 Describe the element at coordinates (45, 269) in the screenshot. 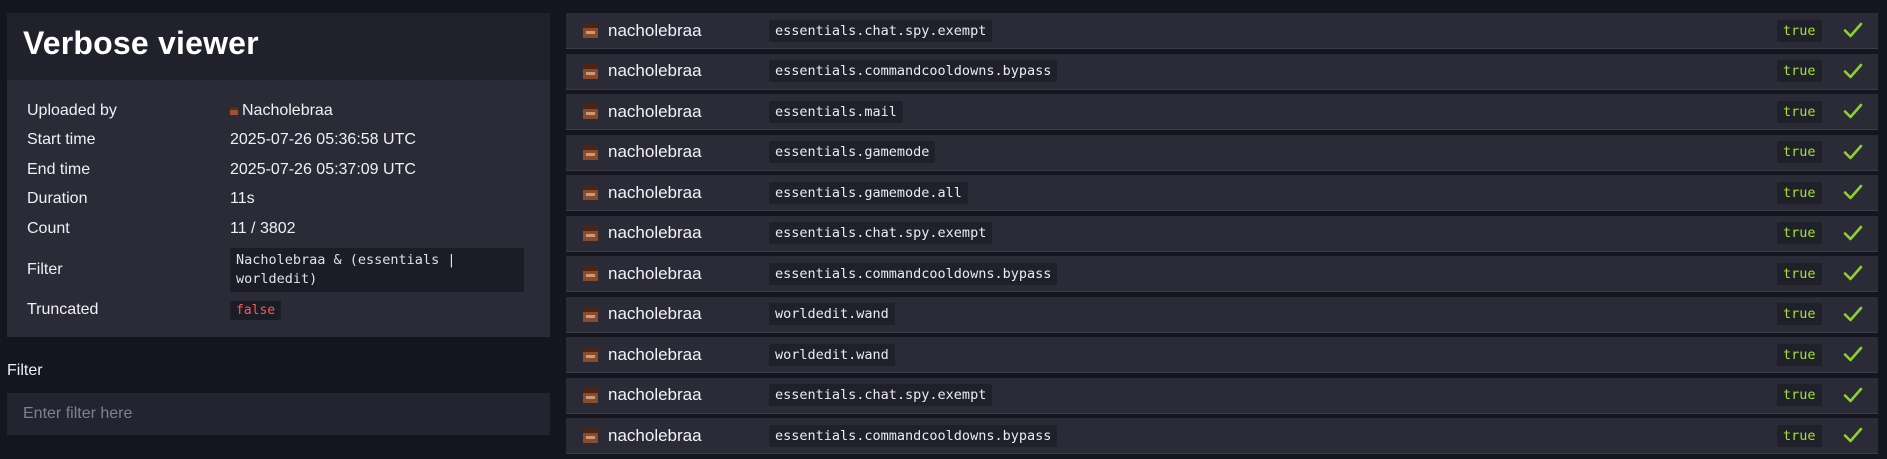

I see `filter-detail-label: Filter` at that location.